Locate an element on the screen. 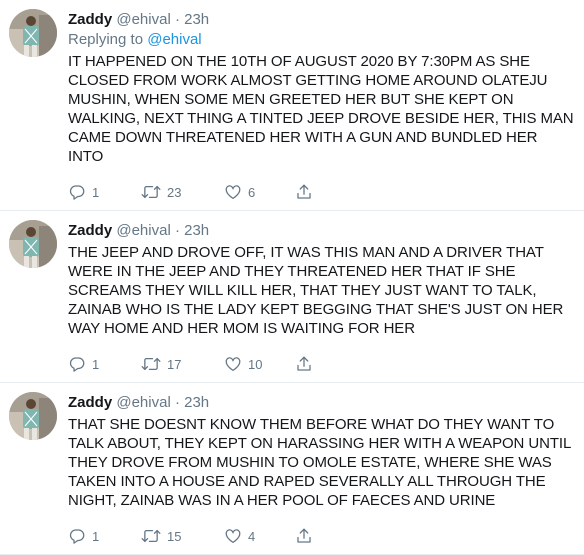 The image size is (584, 555). tweet-actions: 1 15 4 is located at coordinates (322, 536).